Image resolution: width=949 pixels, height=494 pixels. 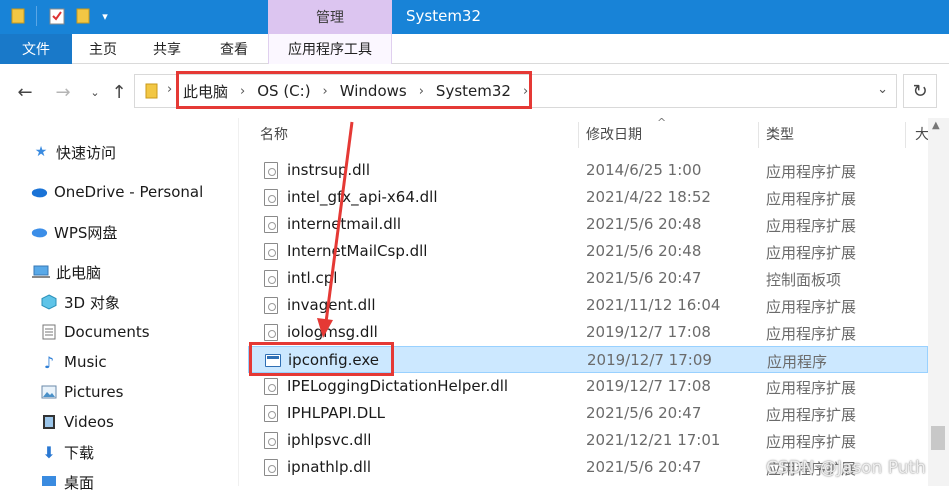 What do you see at coordinates (938, 302) in the screenshot?
I see `vertical-scrollbar: ▲` at bounding box center [938, 302].